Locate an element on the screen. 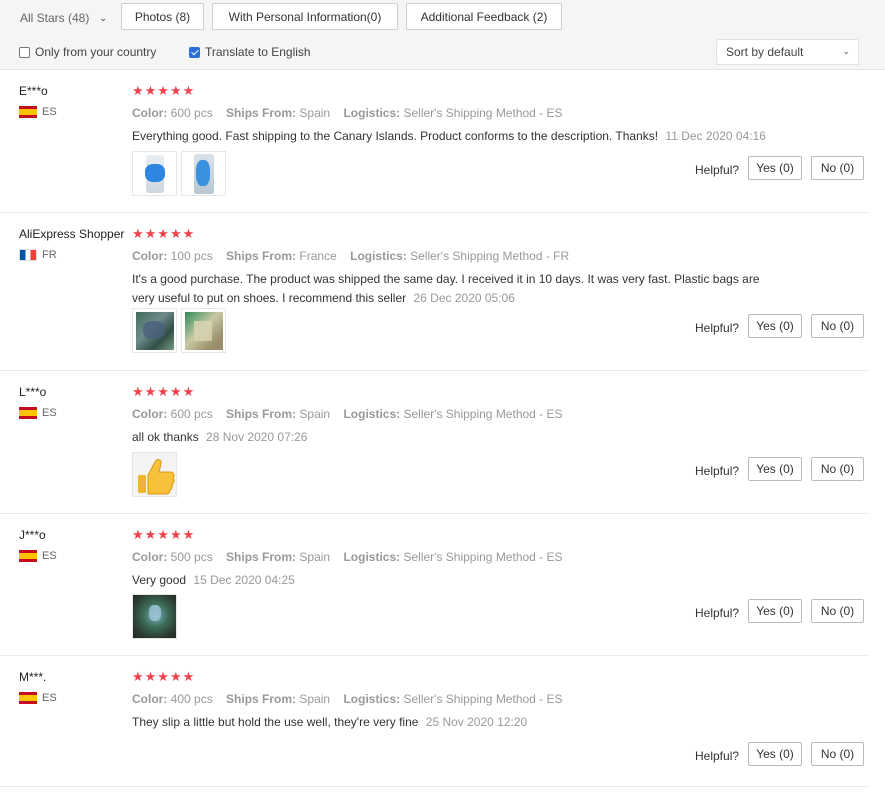 The width and height of the screenshot is (885, 794). review-date: 11 Dec 2020 04:16 is located at coordinates (715, 136).